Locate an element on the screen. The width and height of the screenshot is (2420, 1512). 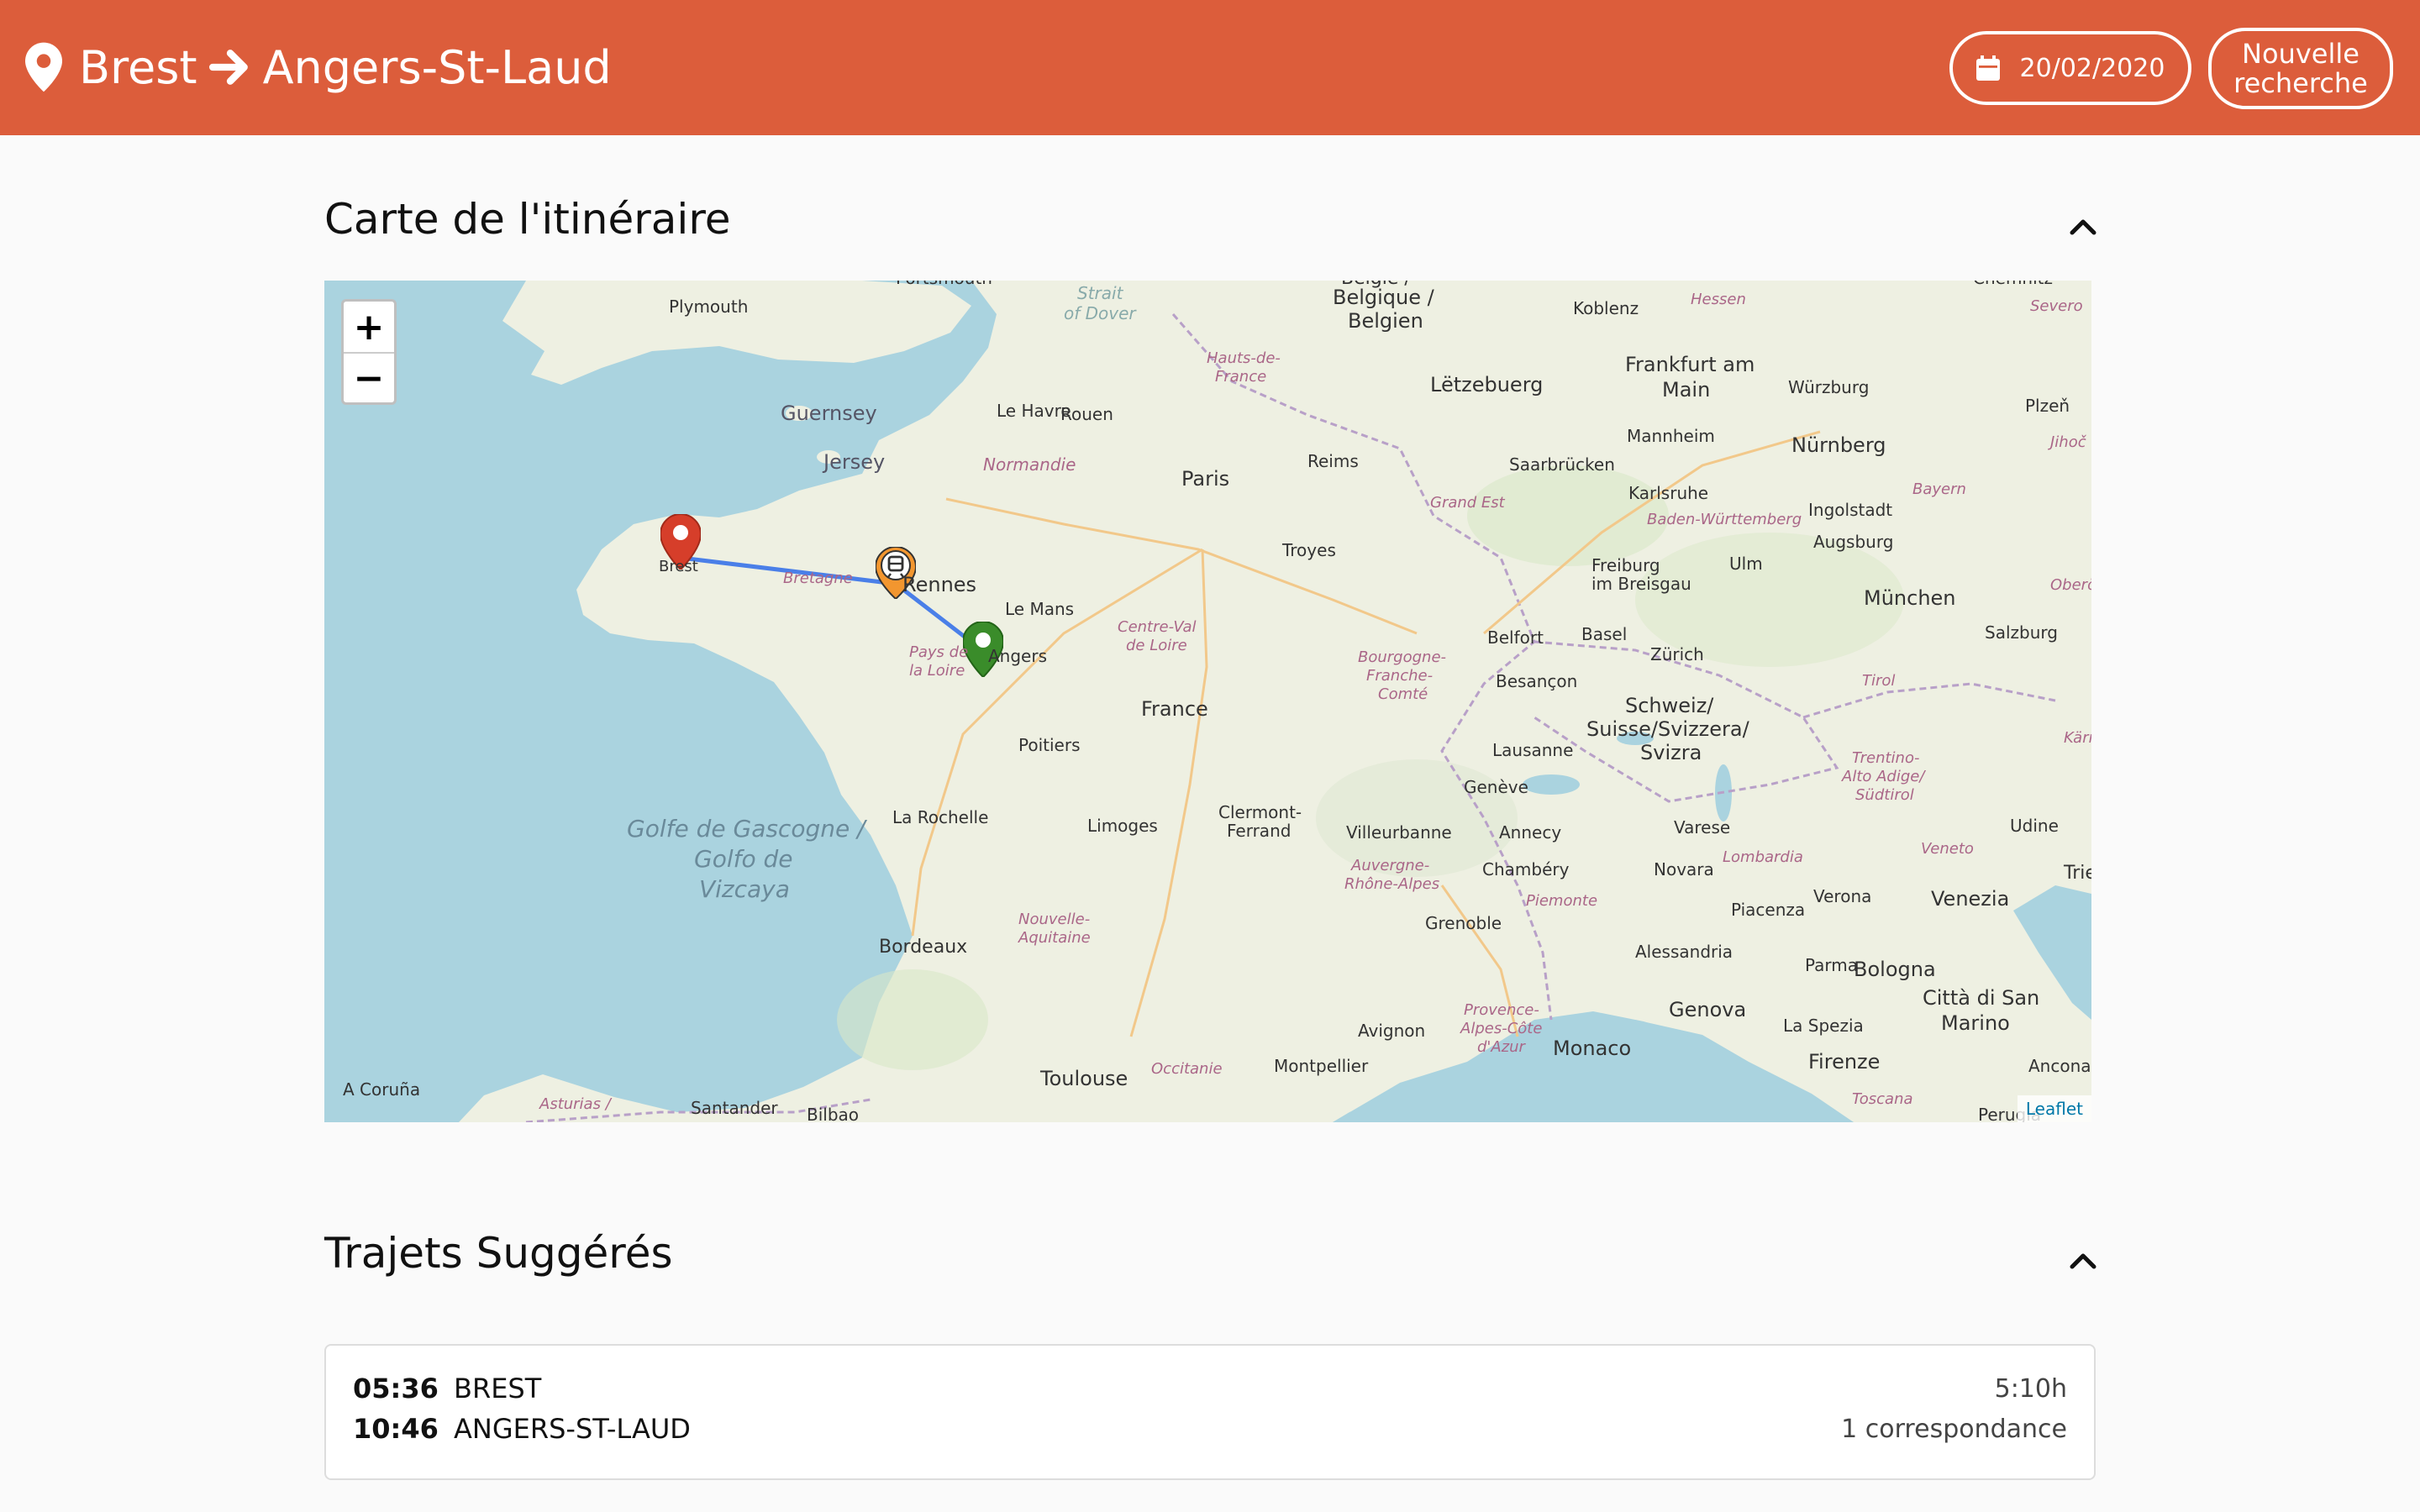
map-label: Lausanne is located at coordinates (1532, 750).